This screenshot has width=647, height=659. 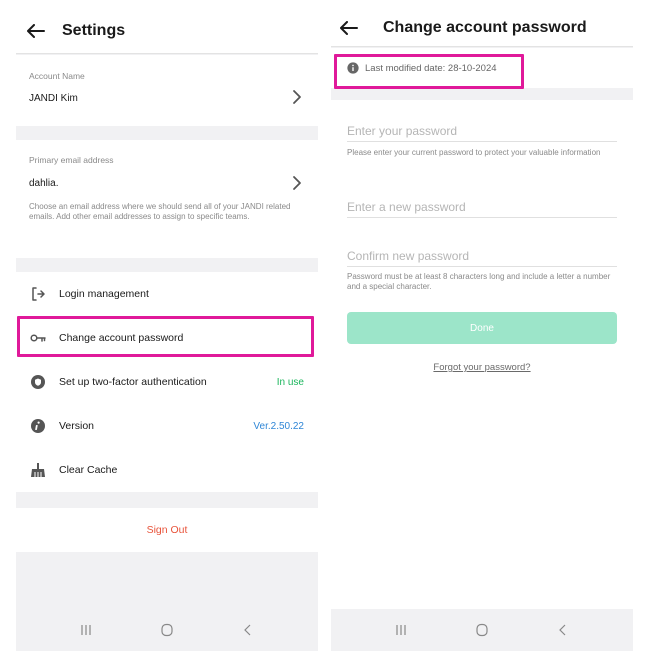 I want to click on last-modified-highlight, so click(x=429, y=71).